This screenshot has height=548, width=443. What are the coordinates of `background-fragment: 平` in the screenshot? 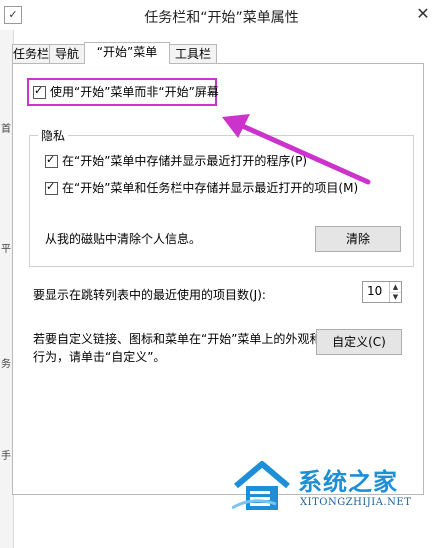 It's located at (6, 249).